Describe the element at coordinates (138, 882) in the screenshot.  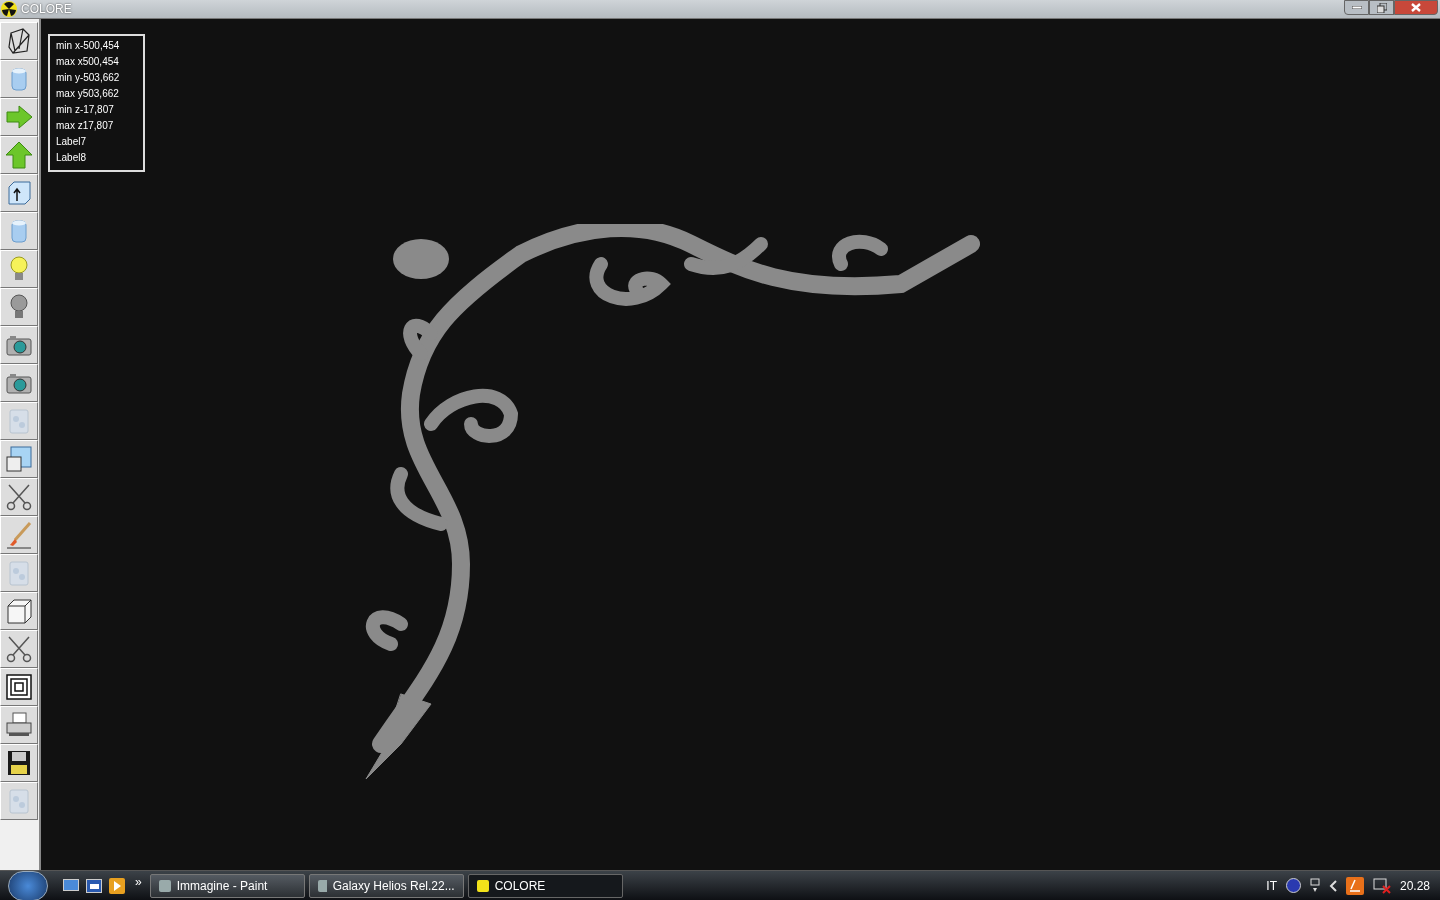
I see `more-button: »` at that location.